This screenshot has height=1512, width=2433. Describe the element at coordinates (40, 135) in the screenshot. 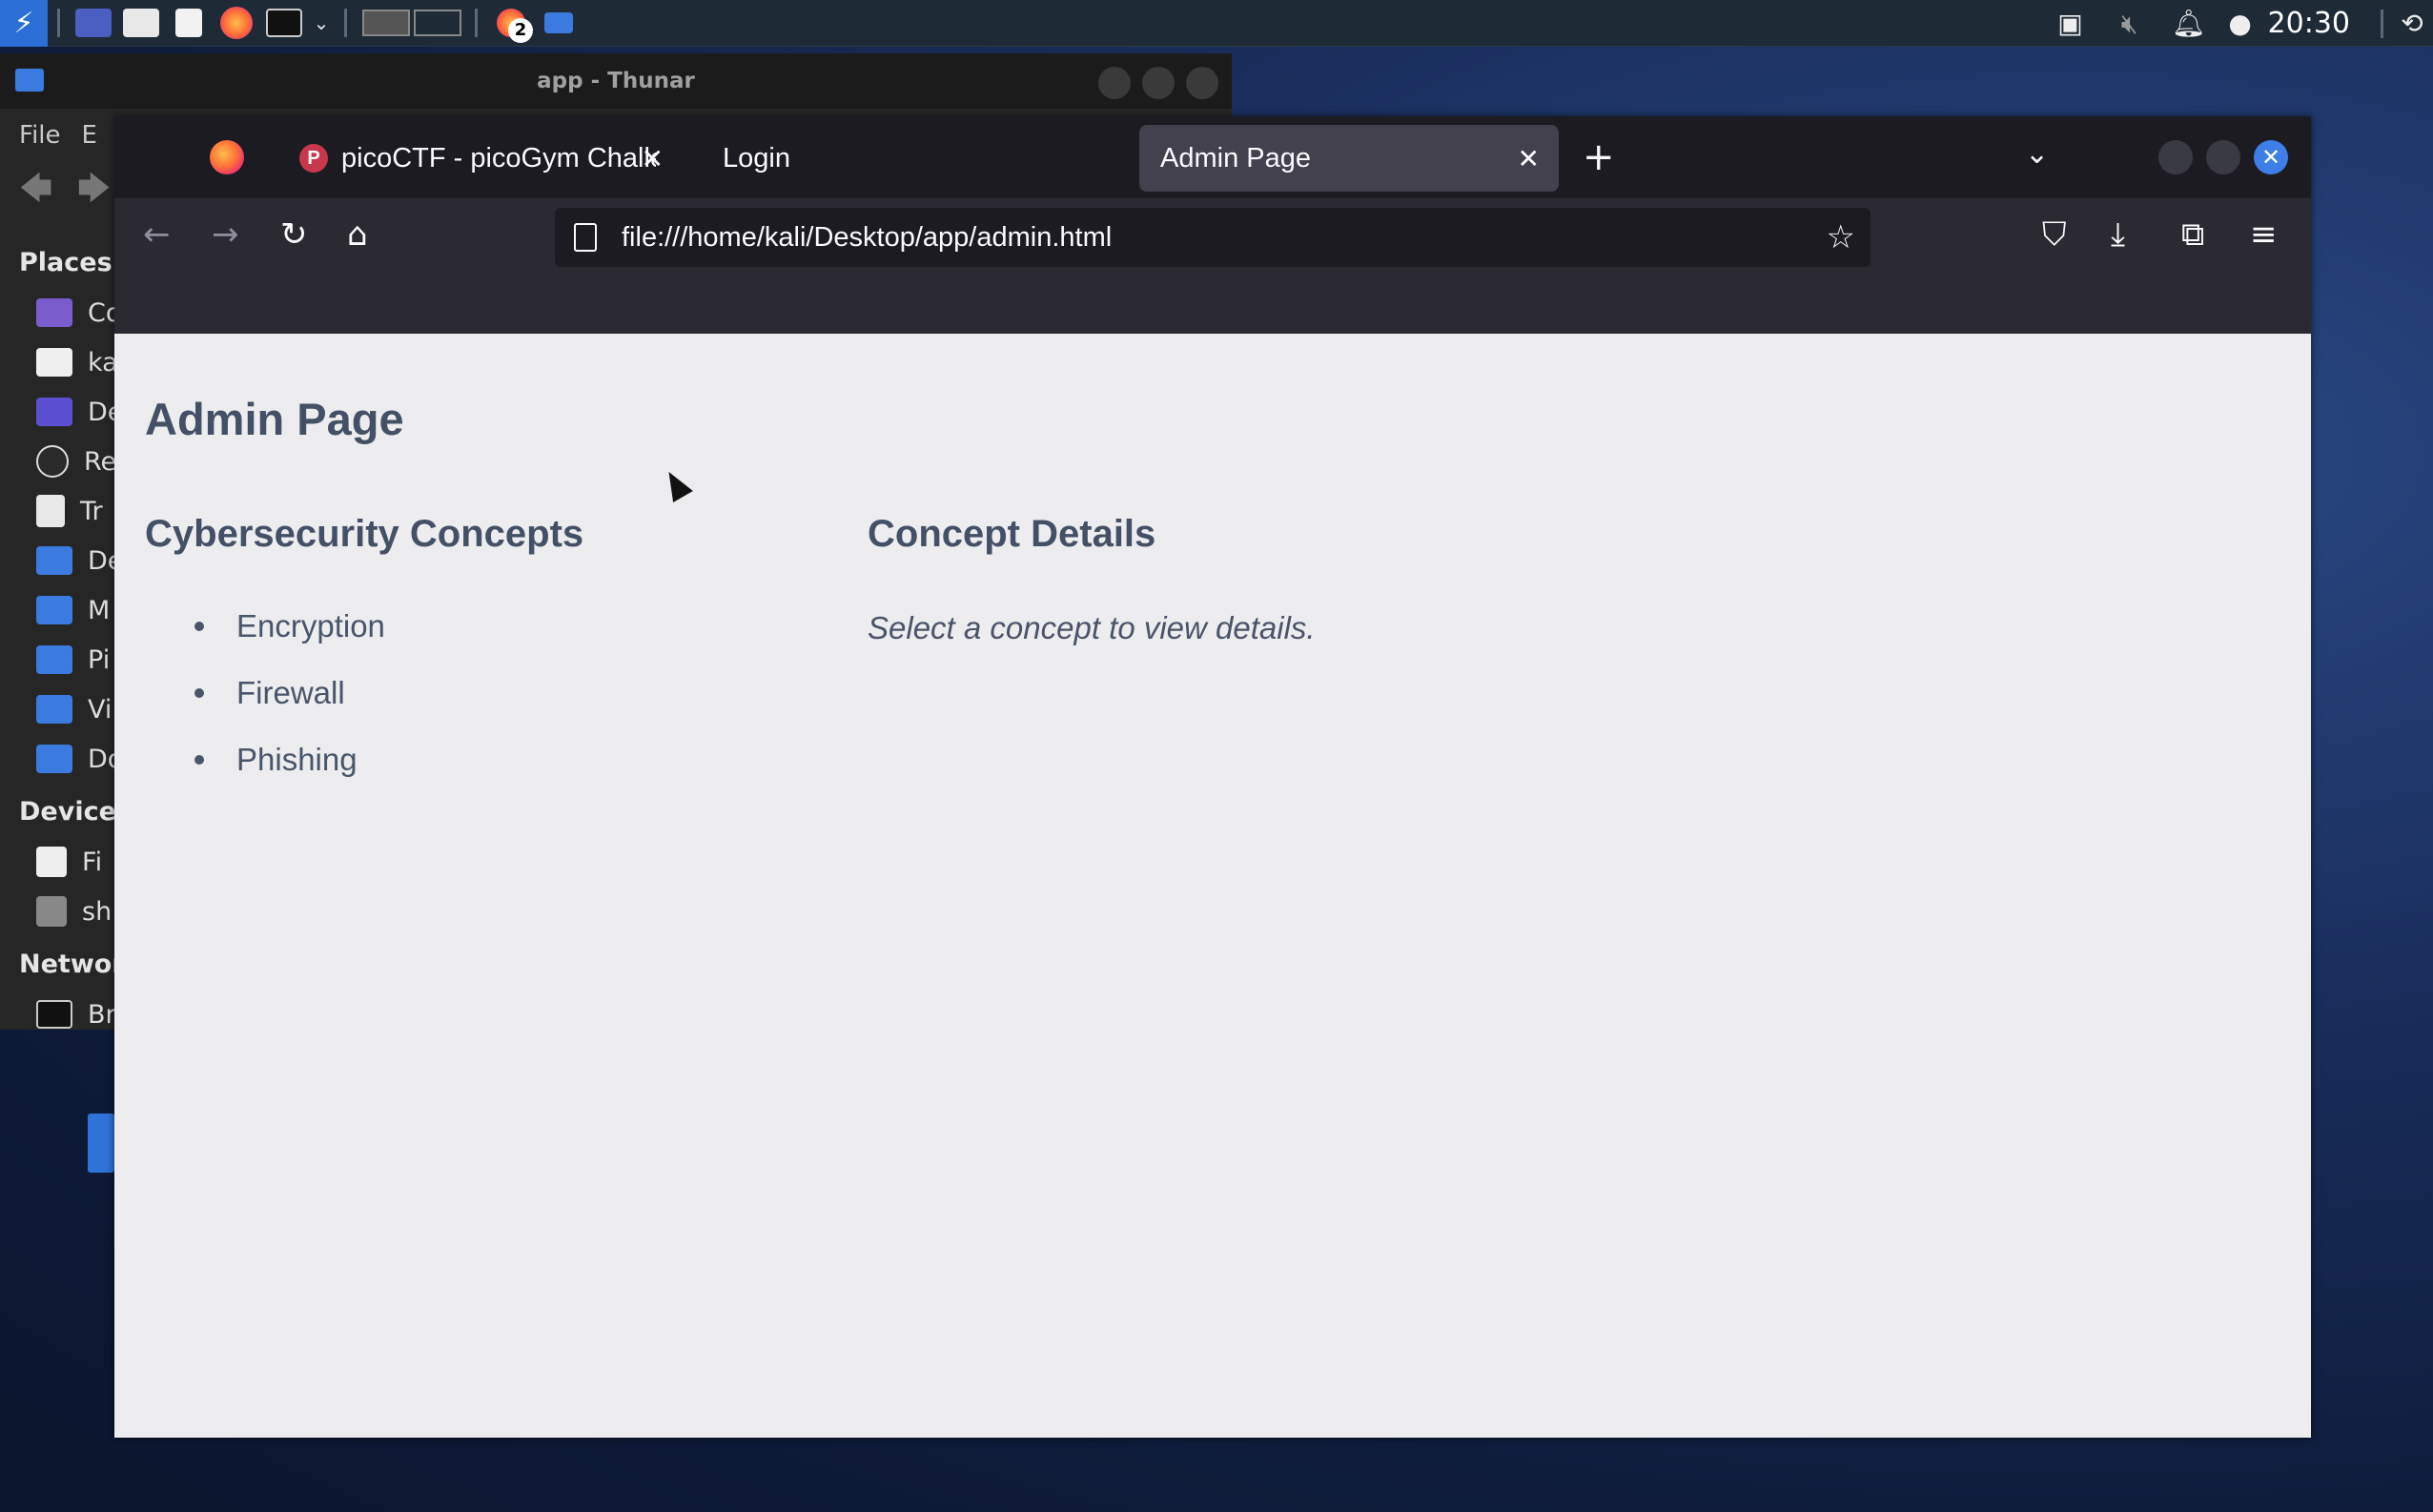

I see `menu-file: File` at that location.